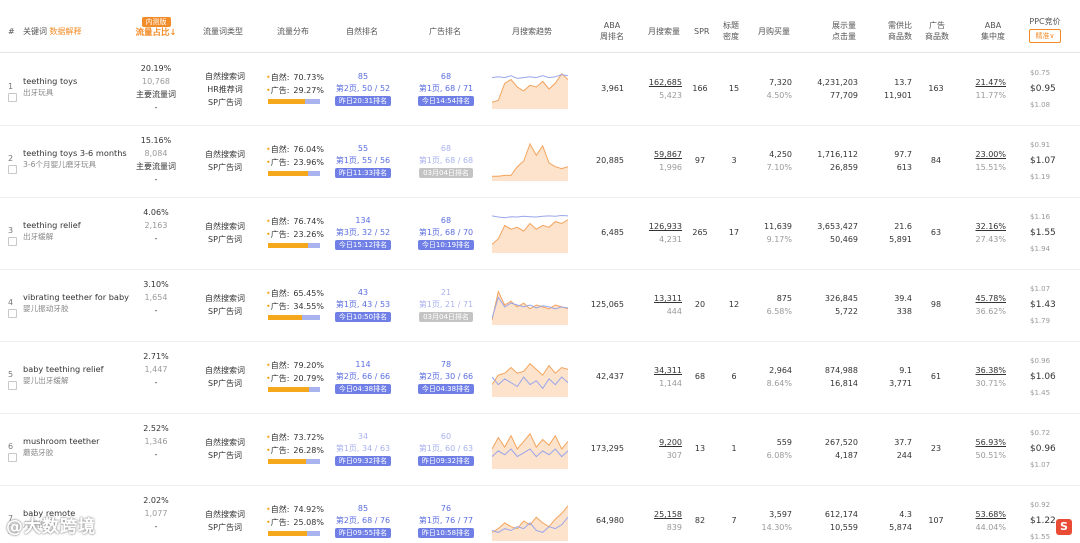 Image resolution: width=1080 pixels, height=543 pixels. I want to click on natural-rank-value: 114, so click(363, 365).